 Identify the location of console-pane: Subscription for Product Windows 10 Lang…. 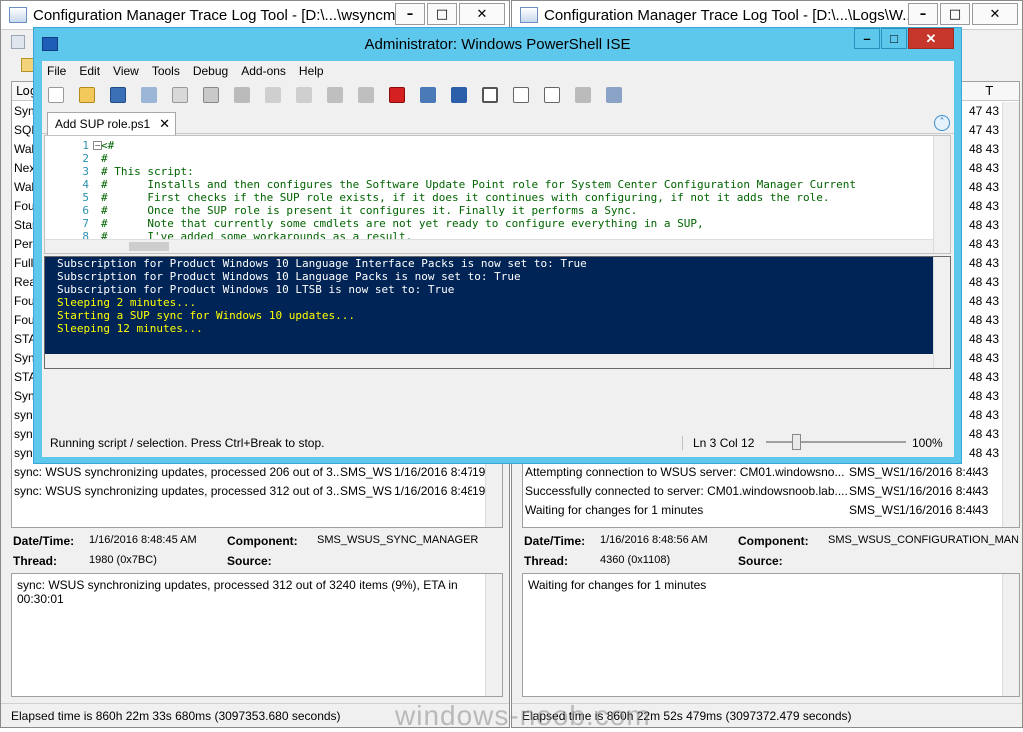
(497, 312).